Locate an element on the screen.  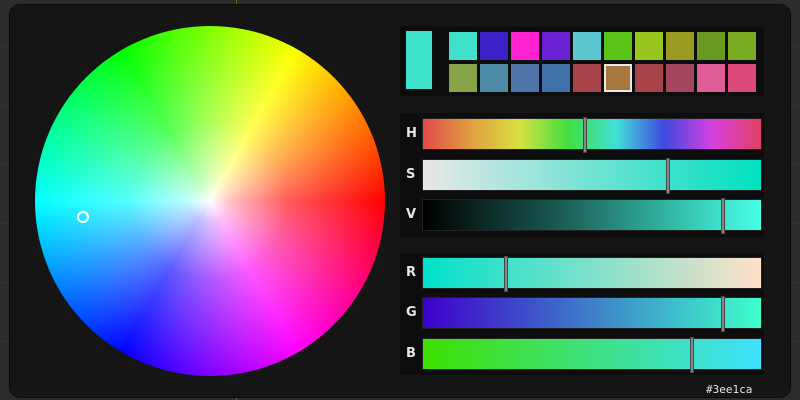
slider-label-v: V is located at coordinates (411, 214).